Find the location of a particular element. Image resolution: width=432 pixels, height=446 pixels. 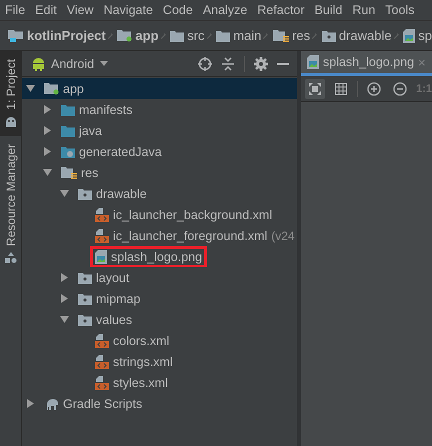

tree-row: app is located at coordinates (159, 88).